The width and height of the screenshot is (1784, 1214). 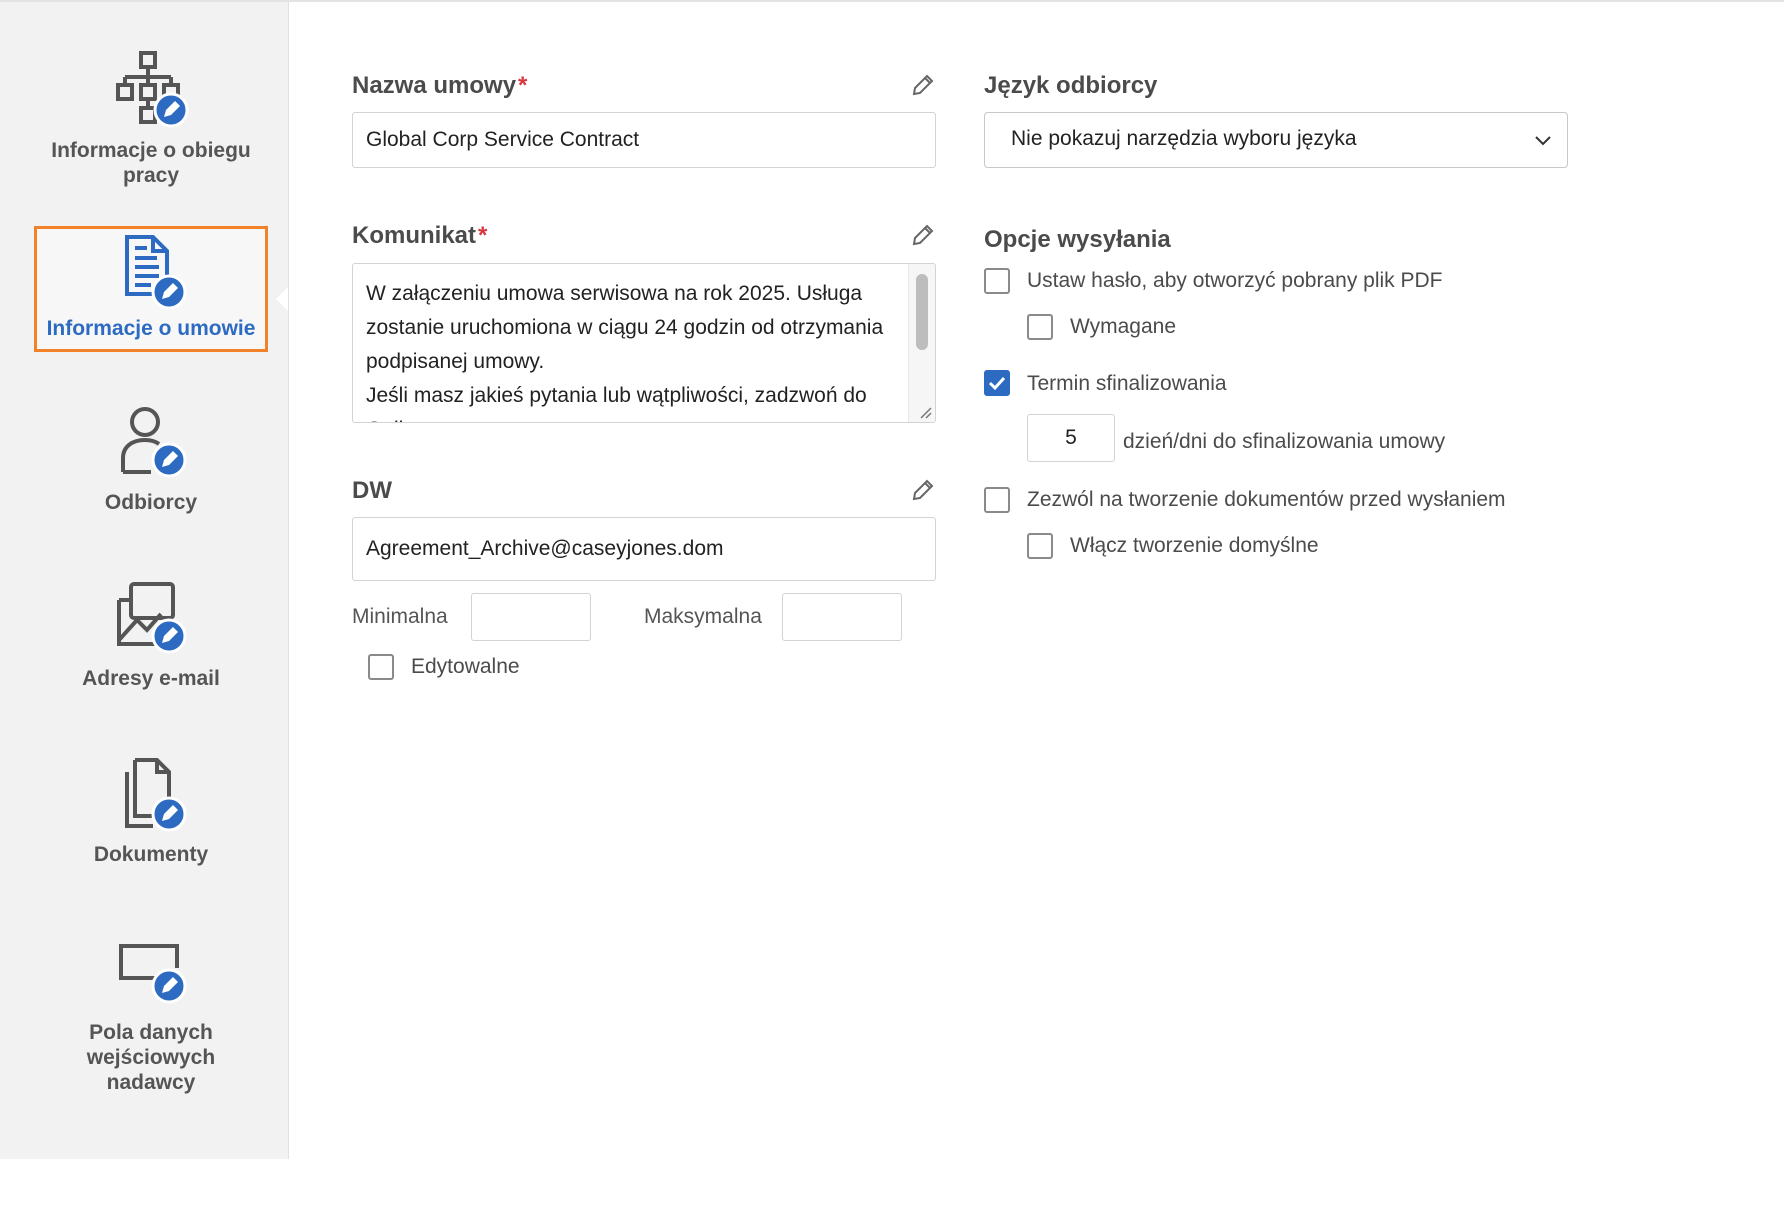 What do you see at coordinates (465, 666) in the screenshot?
I see `cc-editable-label: Edytowalne` at bounding box center [465, 666].